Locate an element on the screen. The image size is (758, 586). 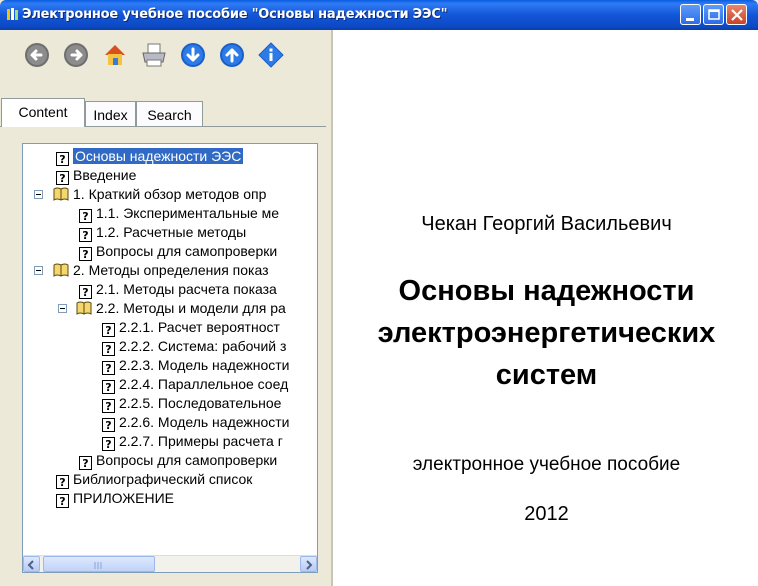
close-icon is located at coordinates (737, 15).